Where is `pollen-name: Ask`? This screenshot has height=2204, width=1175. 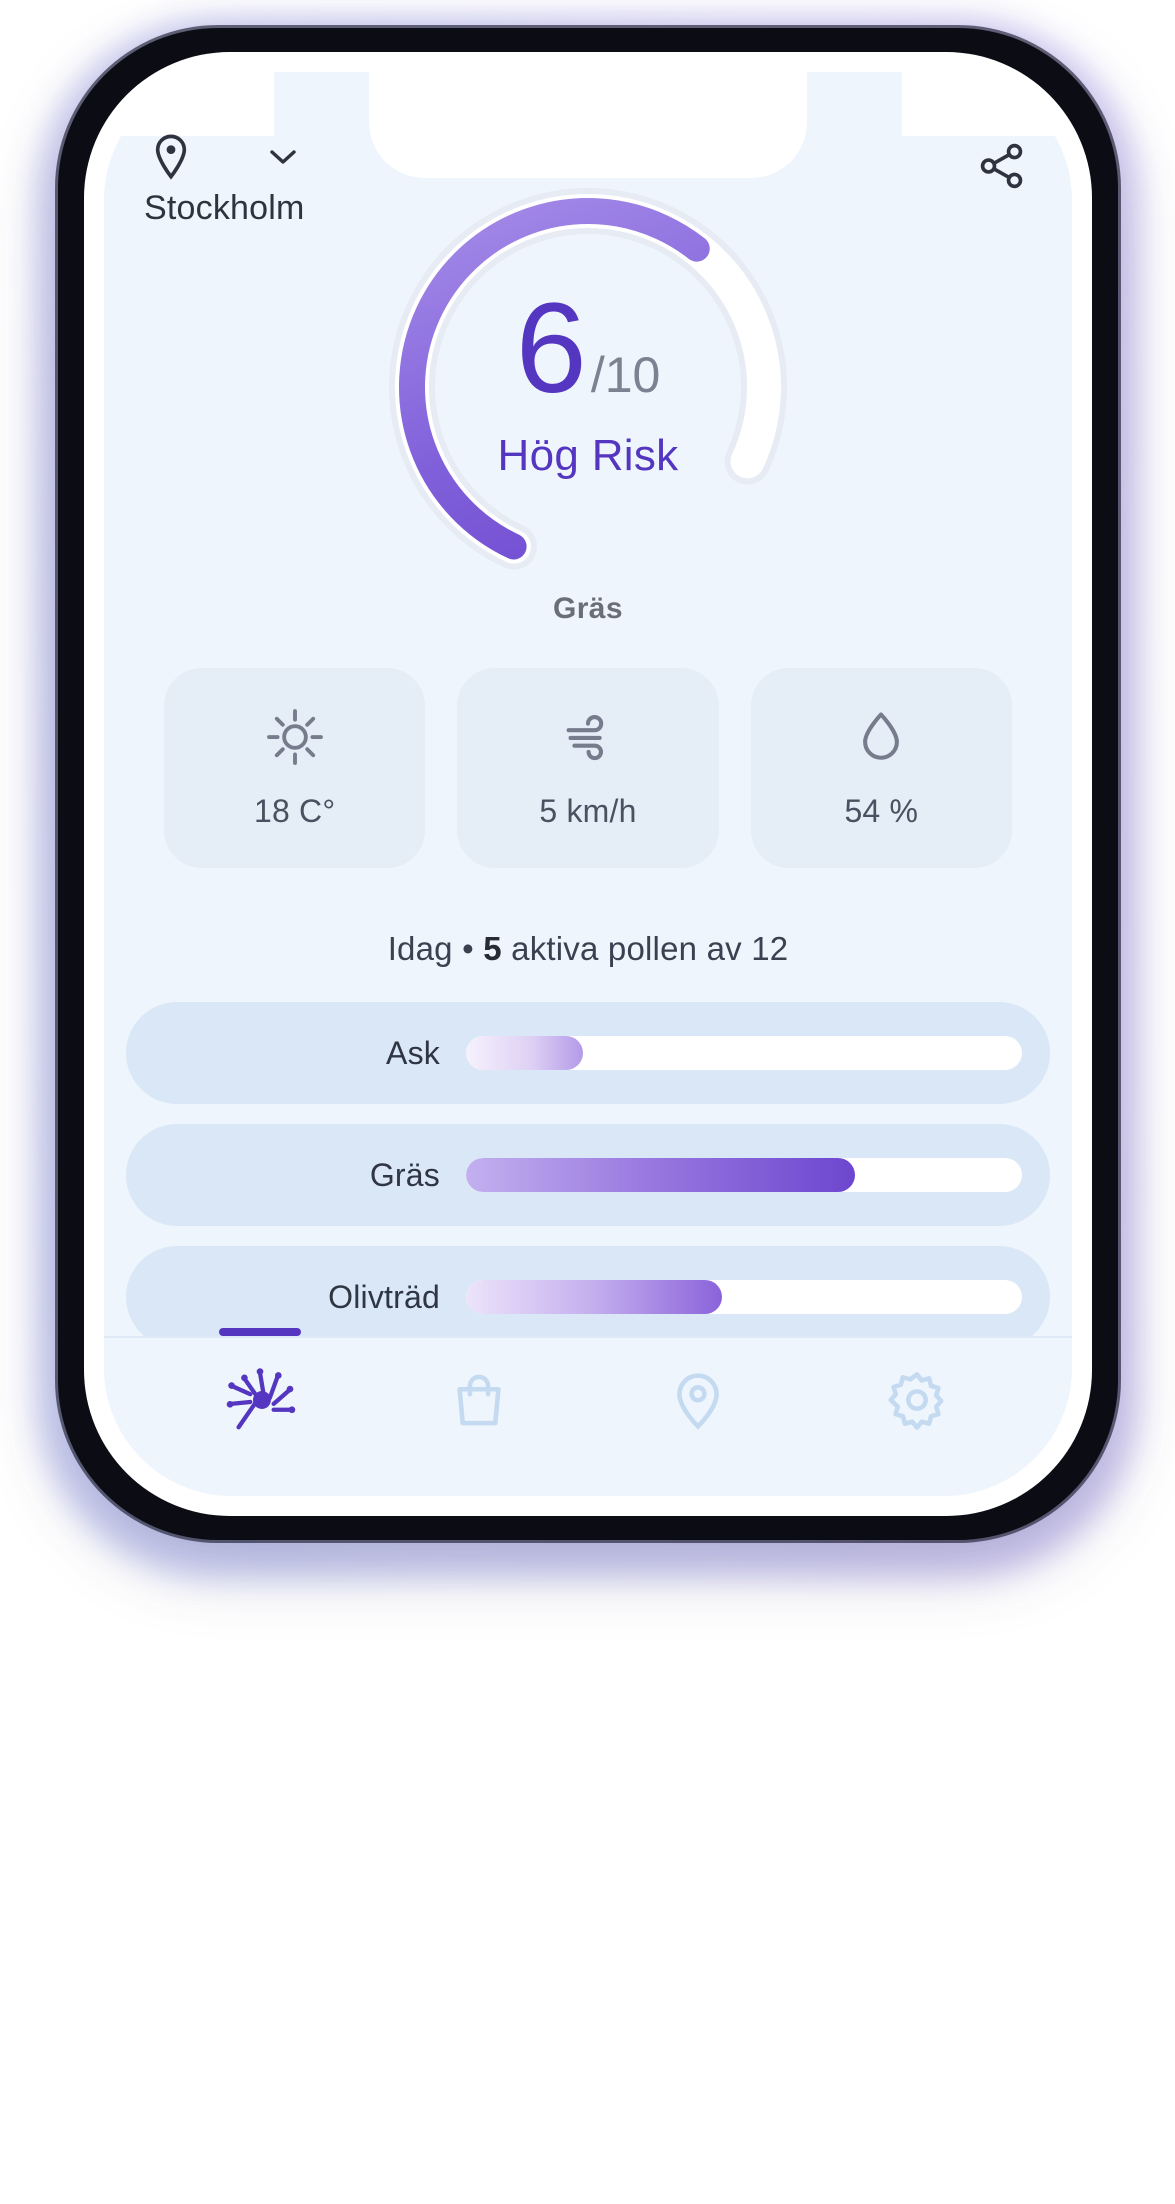 pollen-name: Ask is located at coordinates (413, 1052).